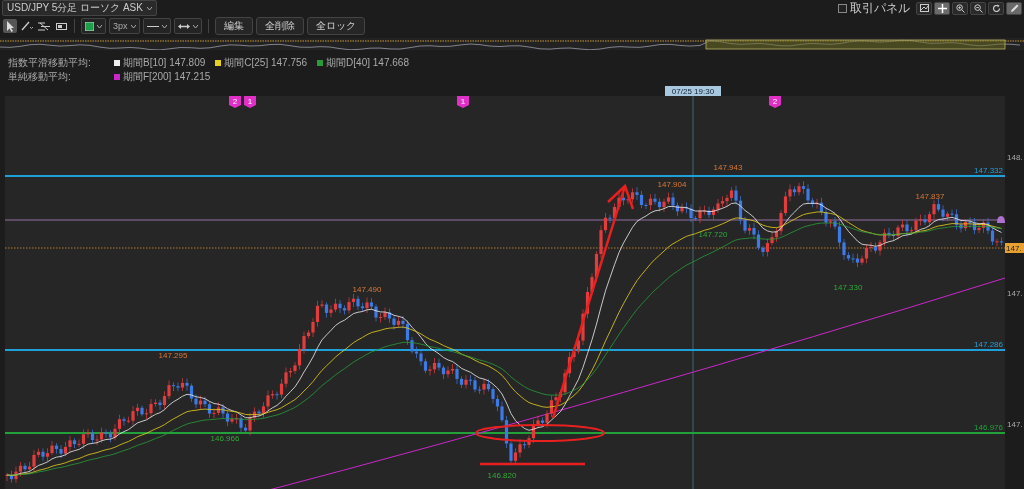 Image resolution: width=1024 pixels, height=489 pixels. I want to click on price-label: 147.330, so click(848, 287).